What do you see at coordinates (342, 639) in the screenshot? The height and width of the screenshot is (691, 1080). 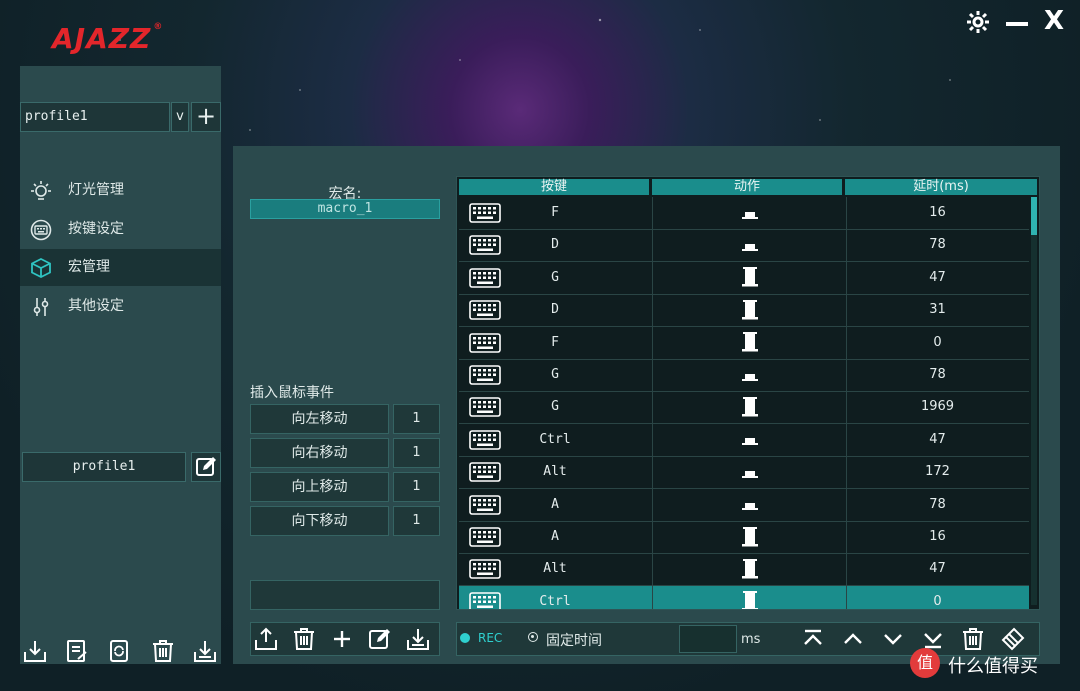 I see `add-icon` at bounding box center [342, 639].